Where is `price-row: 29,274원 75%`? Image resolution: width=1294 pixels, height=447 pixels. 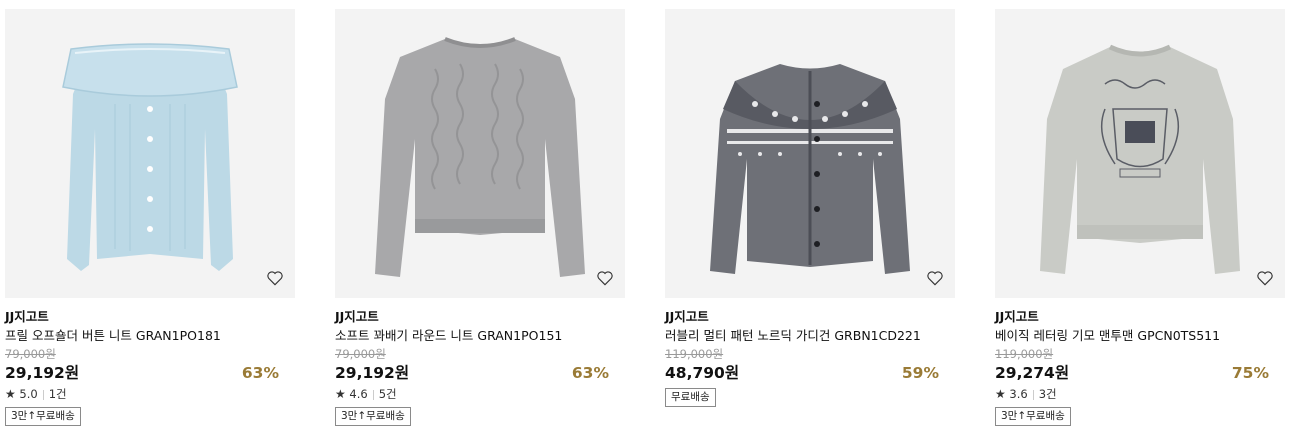
price-row: 29,274원 75% is located at coordinates (1140, 373).